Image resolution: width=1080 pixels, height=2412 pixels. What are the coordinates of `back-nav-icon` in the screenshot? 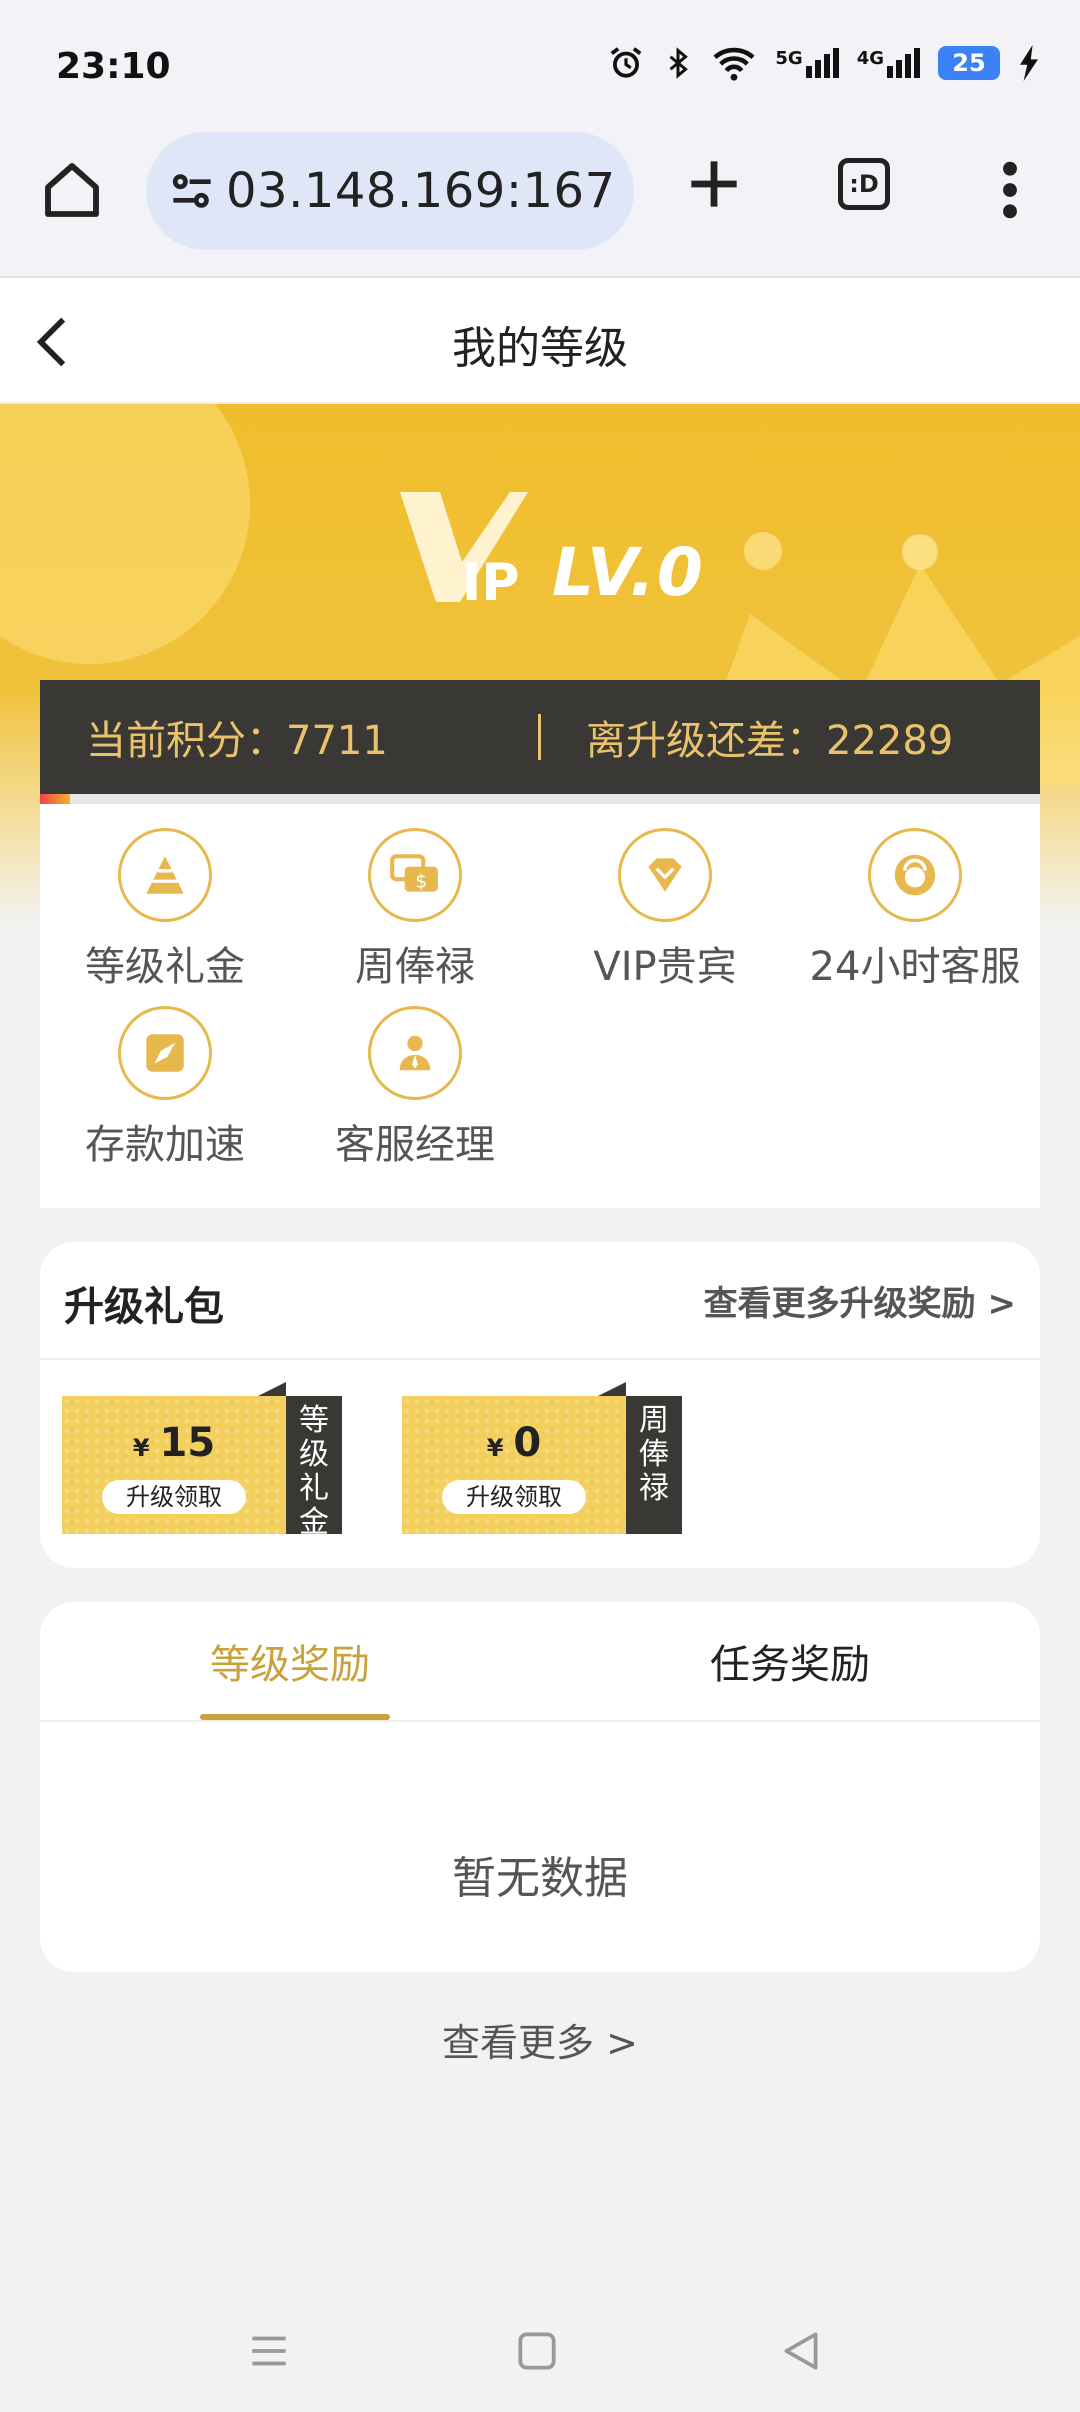 It's located at (801, 2351).